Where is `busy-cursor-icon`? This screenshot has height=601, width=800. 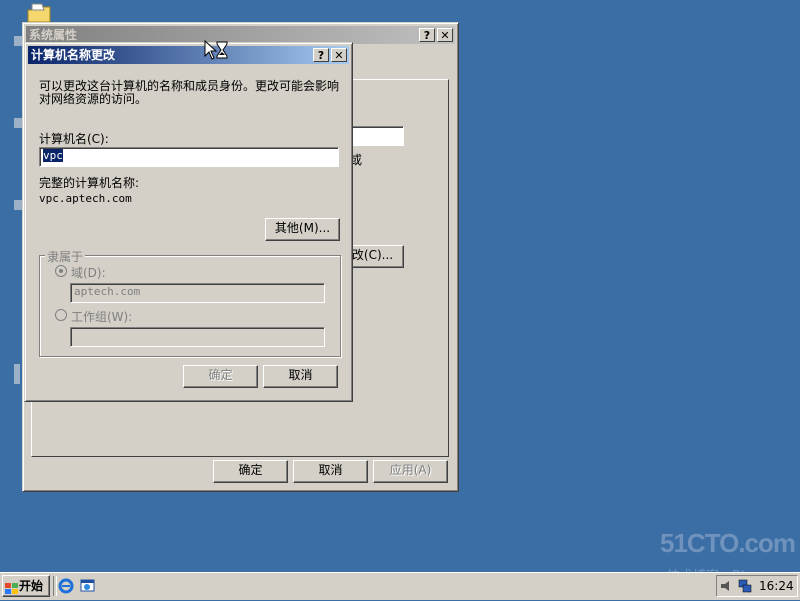
busy-cursor-icon is located at coordinates (216, 49).